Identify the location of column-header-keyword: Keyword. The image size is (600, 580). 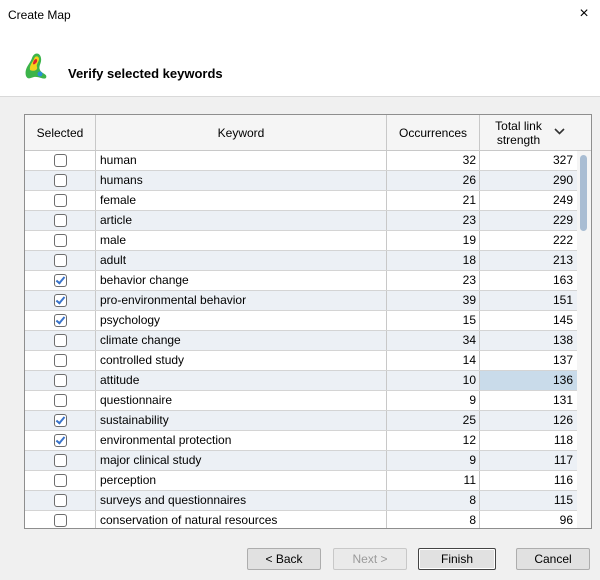
(241, 132).